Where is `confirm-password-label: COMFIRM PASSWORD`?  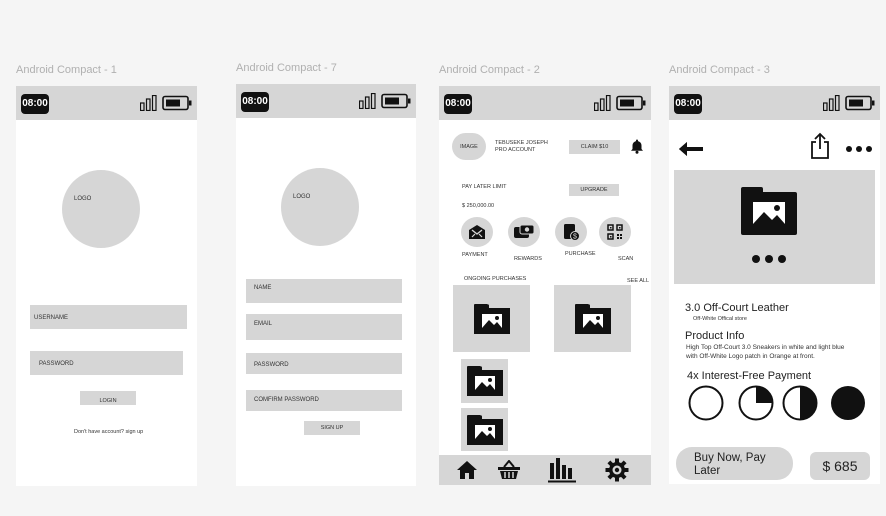 confirm-password-label: COMFIRM PASSWORD is located at coordinates (286, 400).